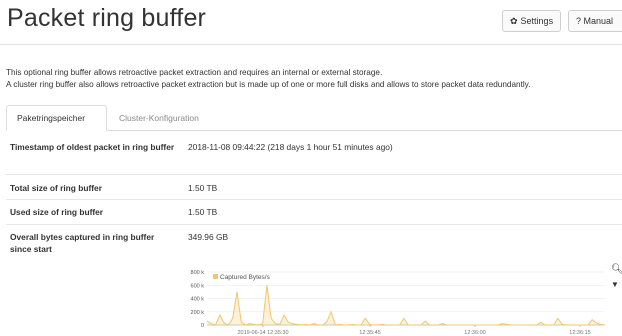 The image size is (622, 336). I want to click on y-tick-label: 800 k, so click(198, 273).